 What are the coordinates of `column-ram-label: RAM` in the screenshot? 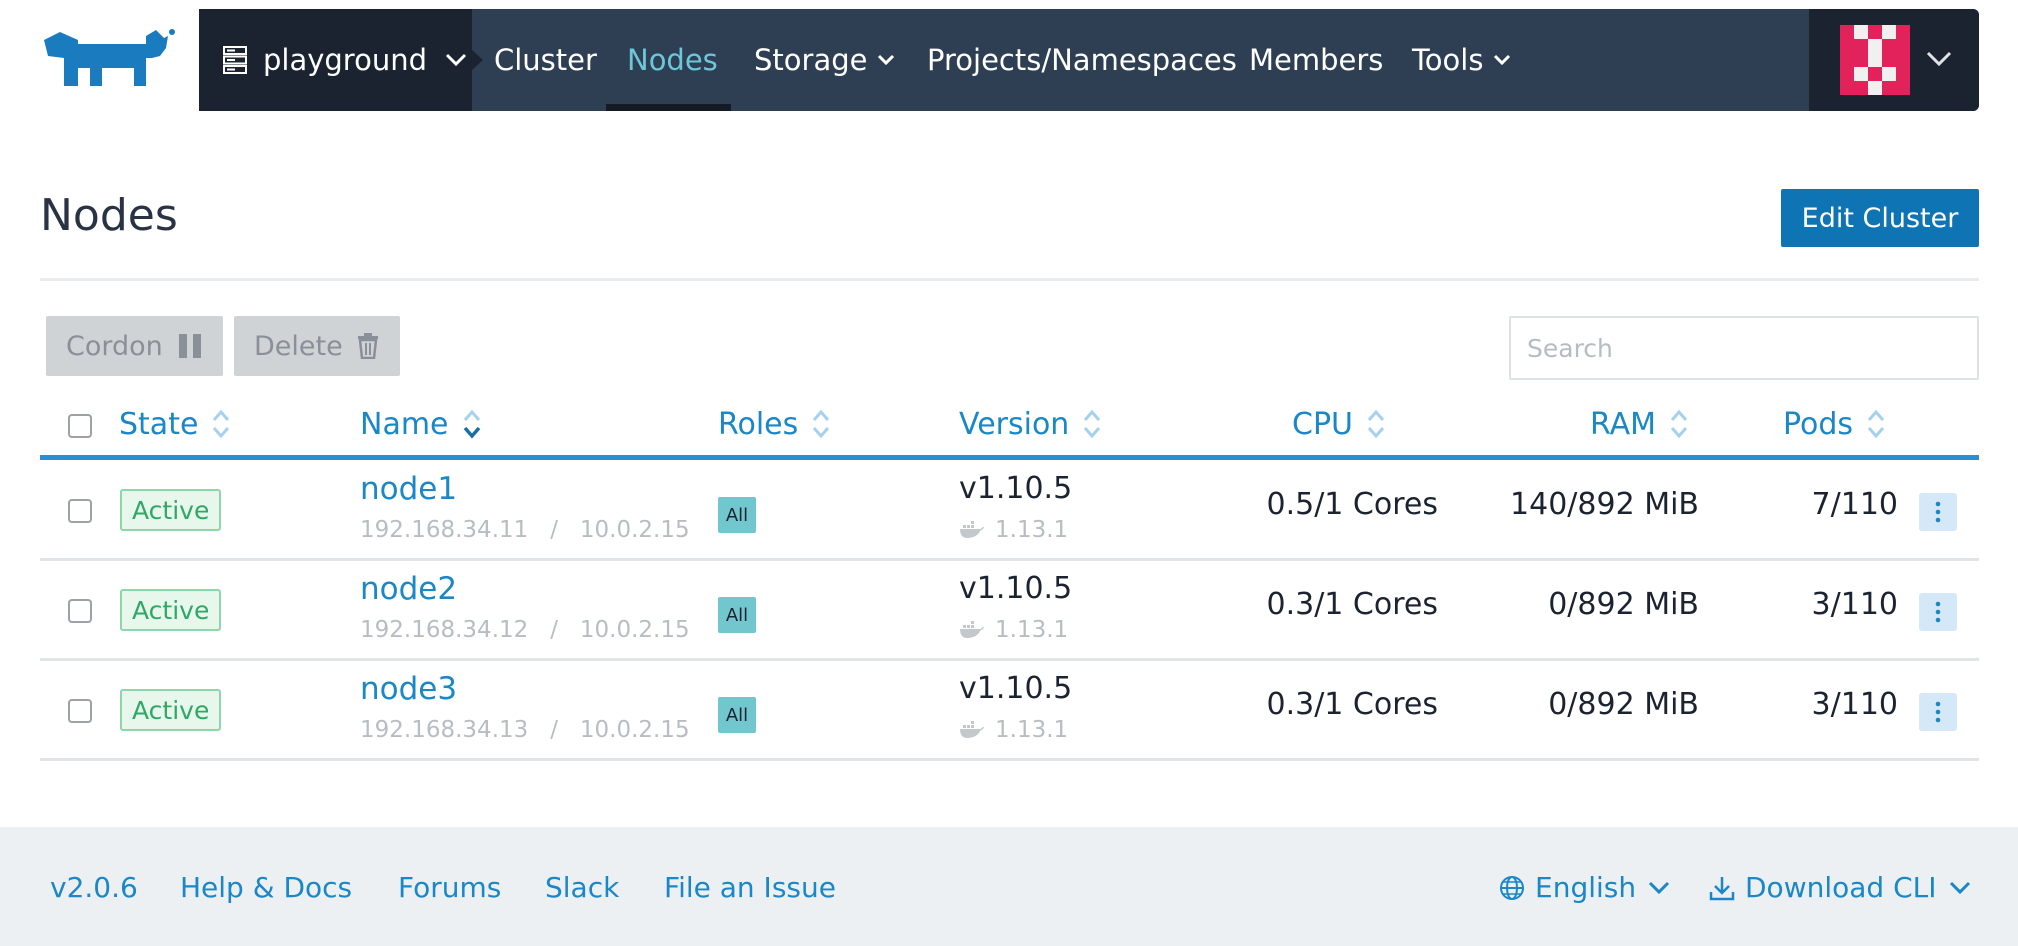 It's located at (1623, 424).